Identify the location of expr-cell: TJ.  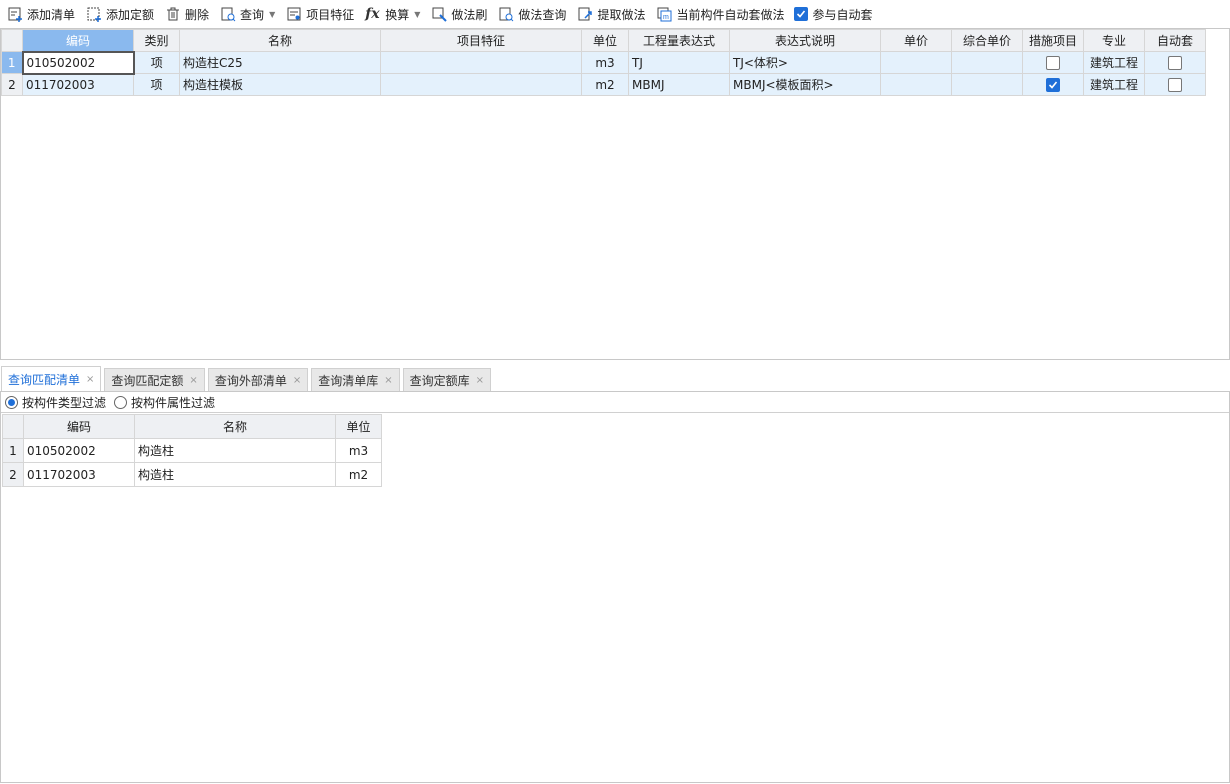
(679, 62).